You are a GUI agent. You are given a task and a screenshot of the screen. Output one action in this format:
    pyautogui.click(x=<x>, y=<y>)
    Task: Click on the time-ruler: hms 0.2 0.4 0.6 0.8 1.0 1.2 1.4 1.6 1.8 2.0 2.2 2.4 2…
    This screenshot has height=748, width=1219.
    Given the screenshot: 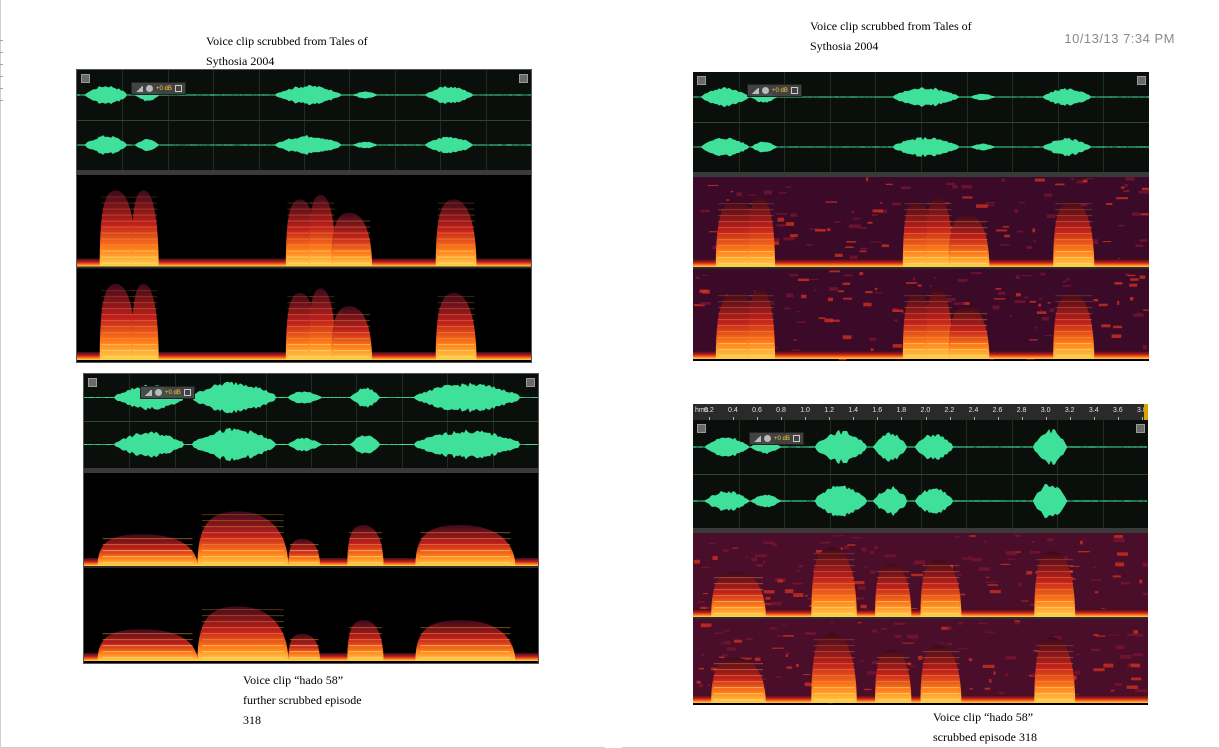 What is the action you would take?
    pyautogui.click(x=920, y=412)
    